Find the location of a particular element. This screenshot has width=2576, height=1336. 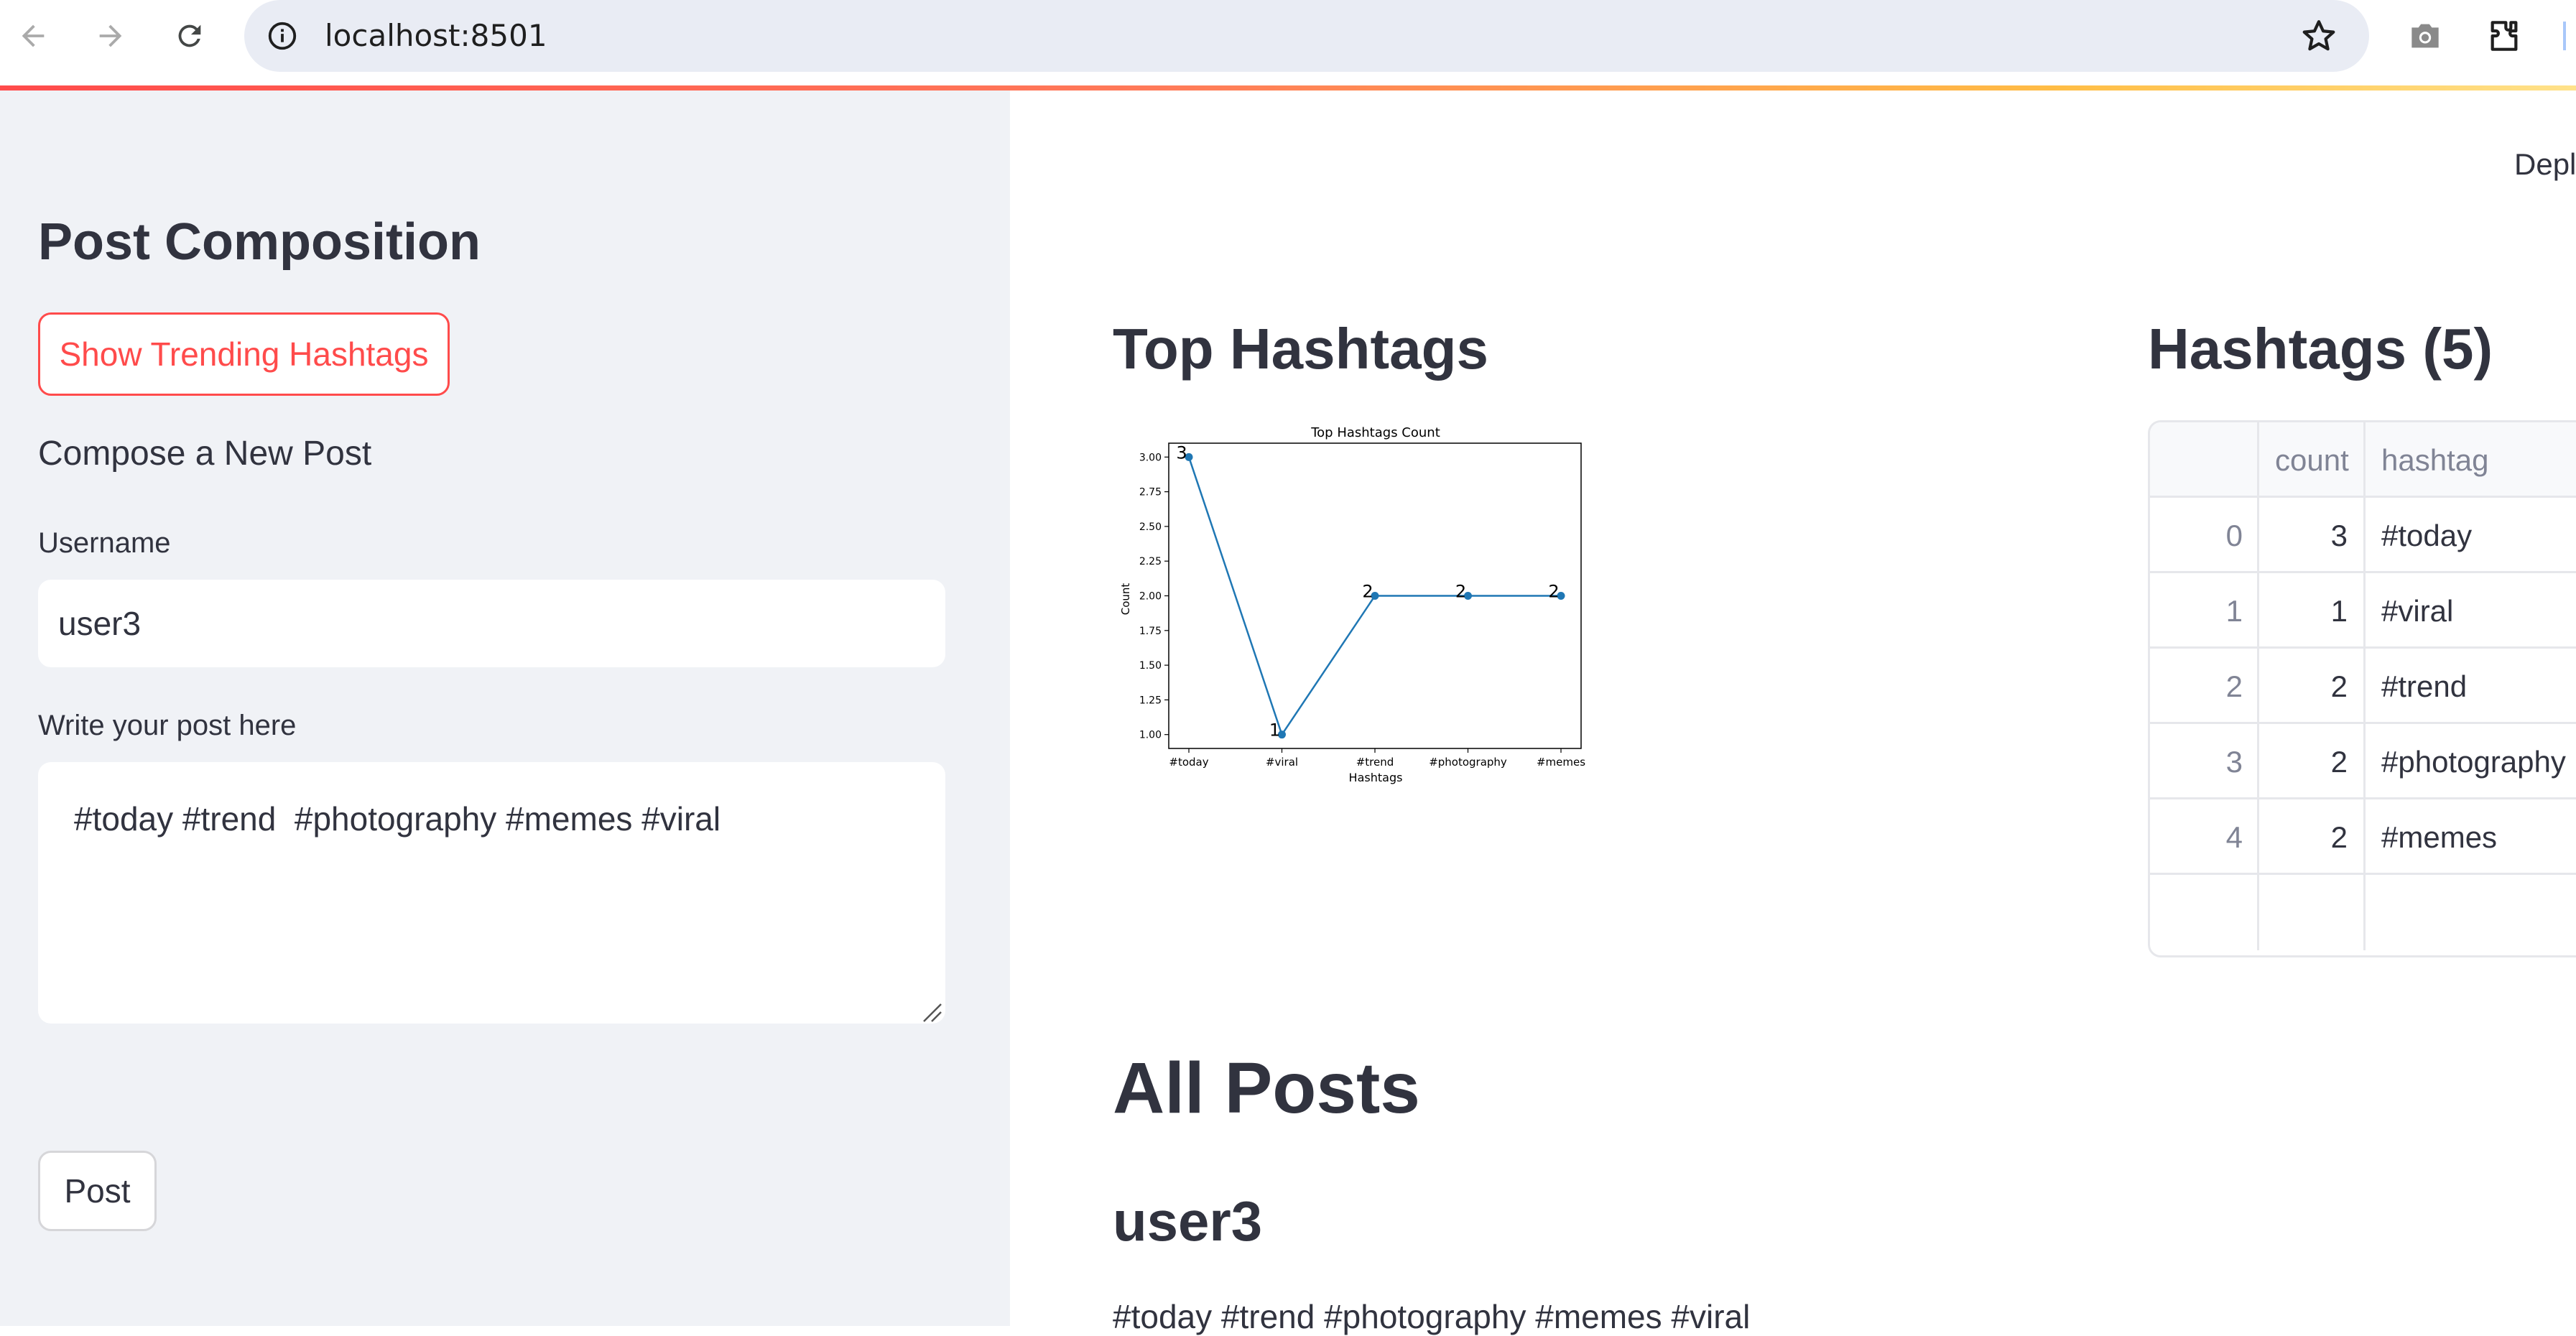

back-icon is located at coordinates (33, 35).